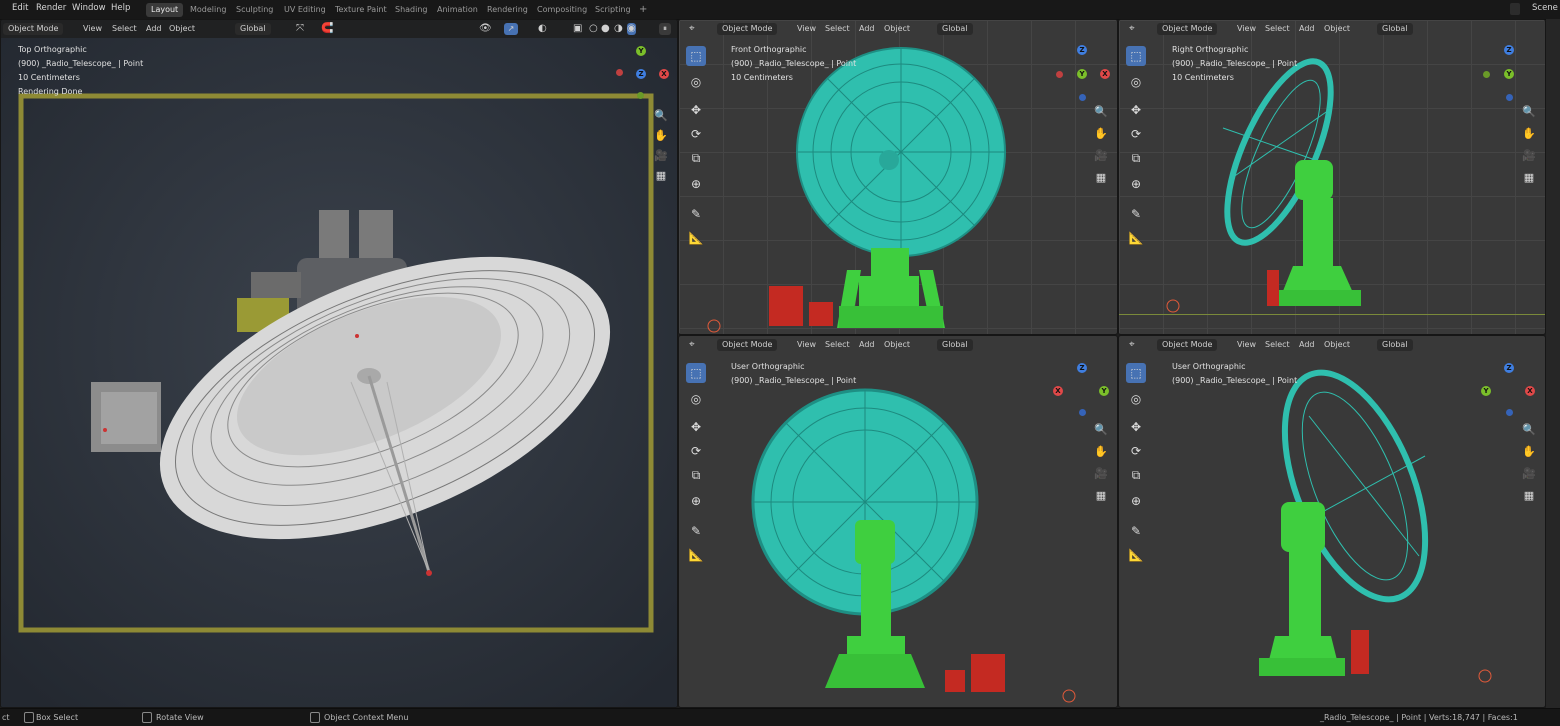  What do you see at coordinates (618, 29) in the screenshot?
I see `shading-material-icon: ◑` at bounding box center [618, 29].